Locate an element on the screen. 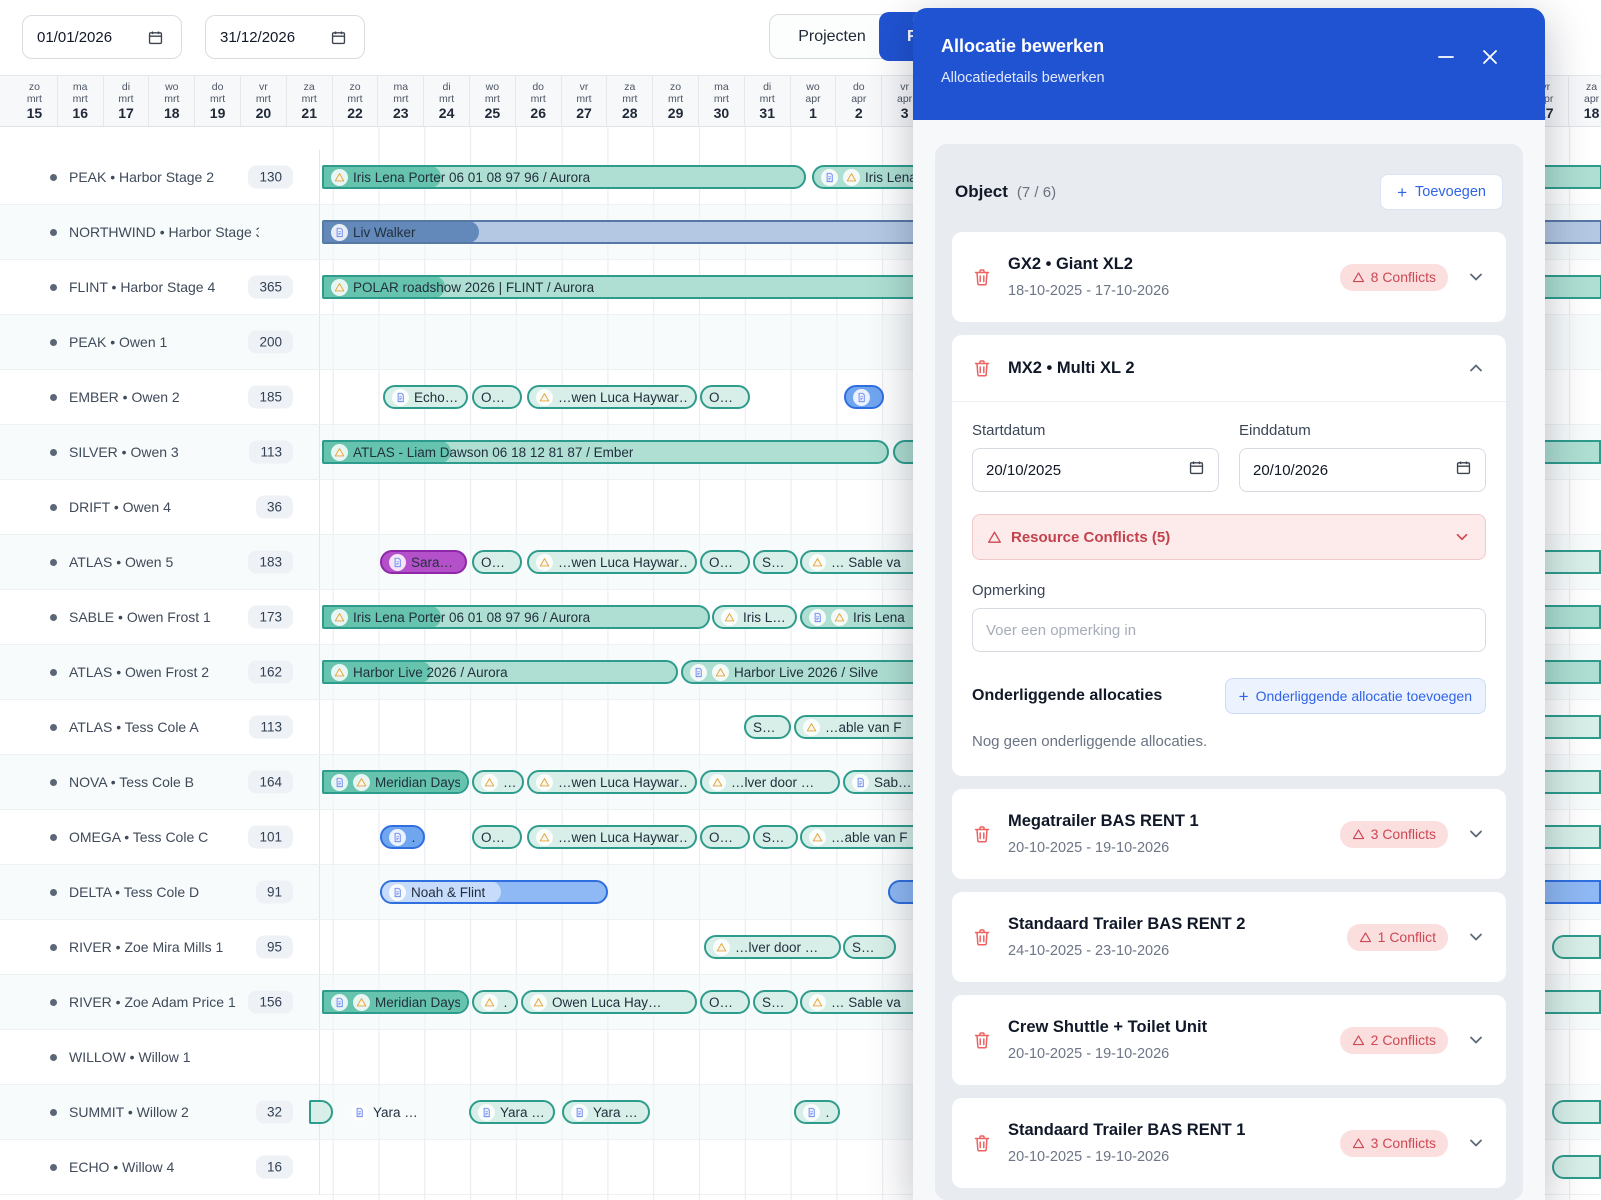  allocation-bar: Noah & Flint is located at coordinates (494, 892).